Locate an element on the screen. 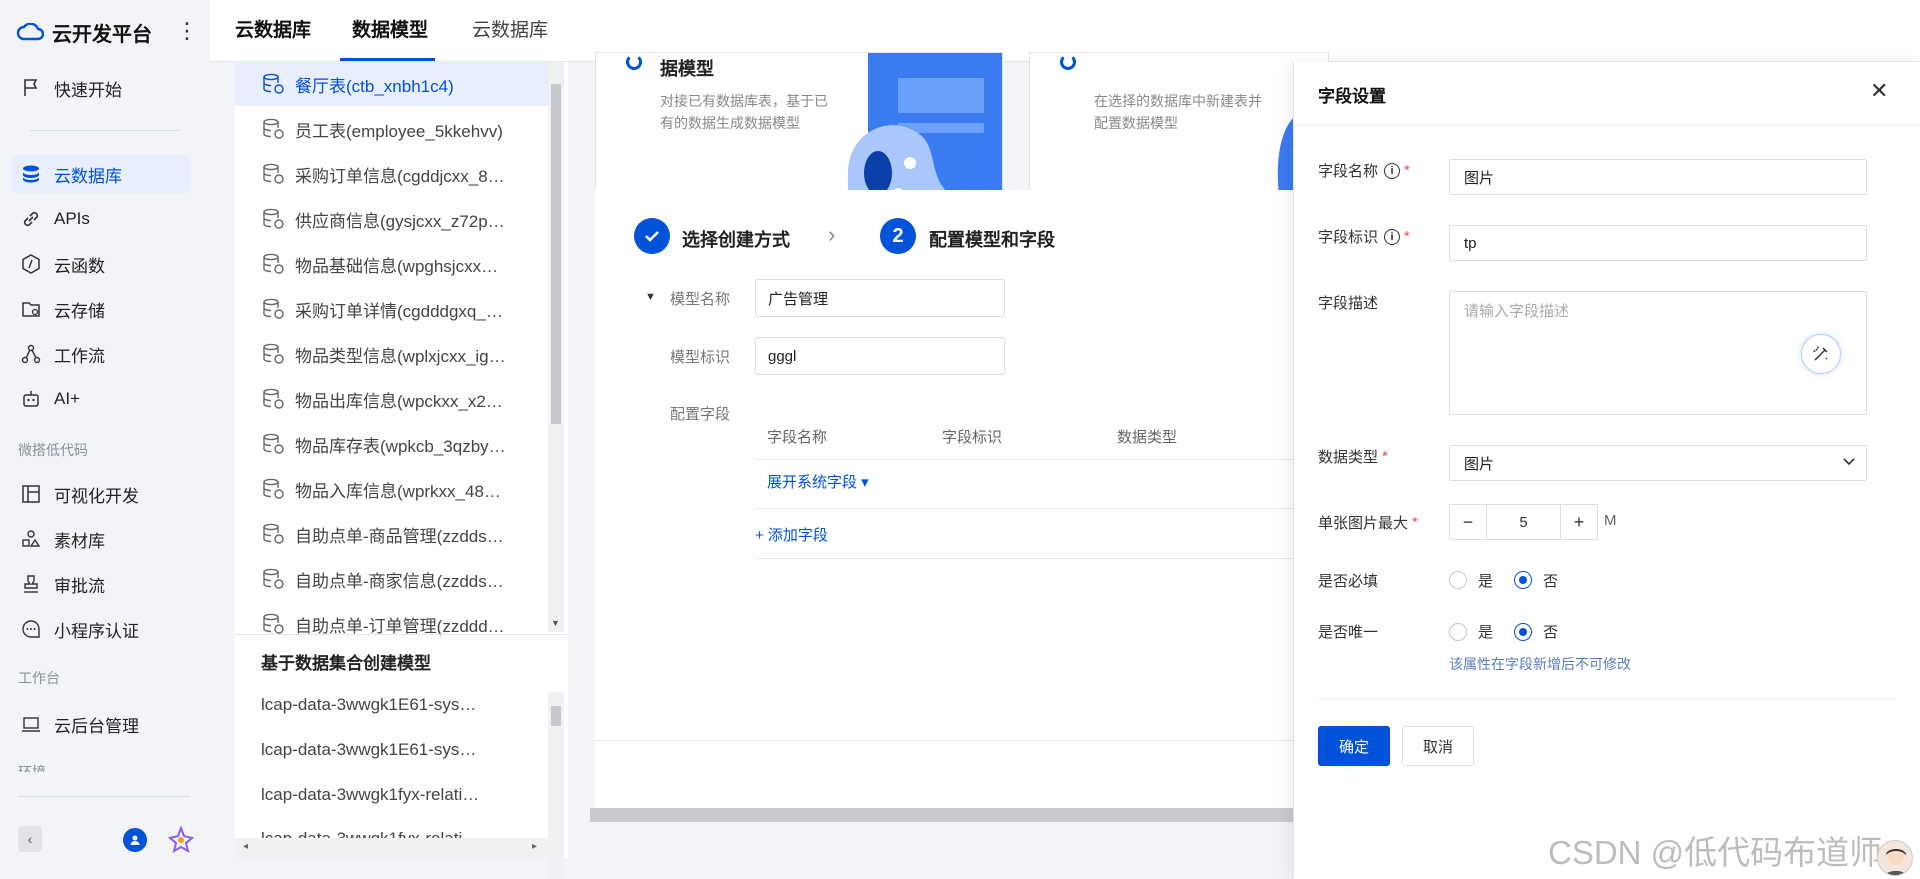 Image resolution: width=1920 pixels, height=879 pixels. tab-data-model: 数据模型 is located at coordinates (390, 31).